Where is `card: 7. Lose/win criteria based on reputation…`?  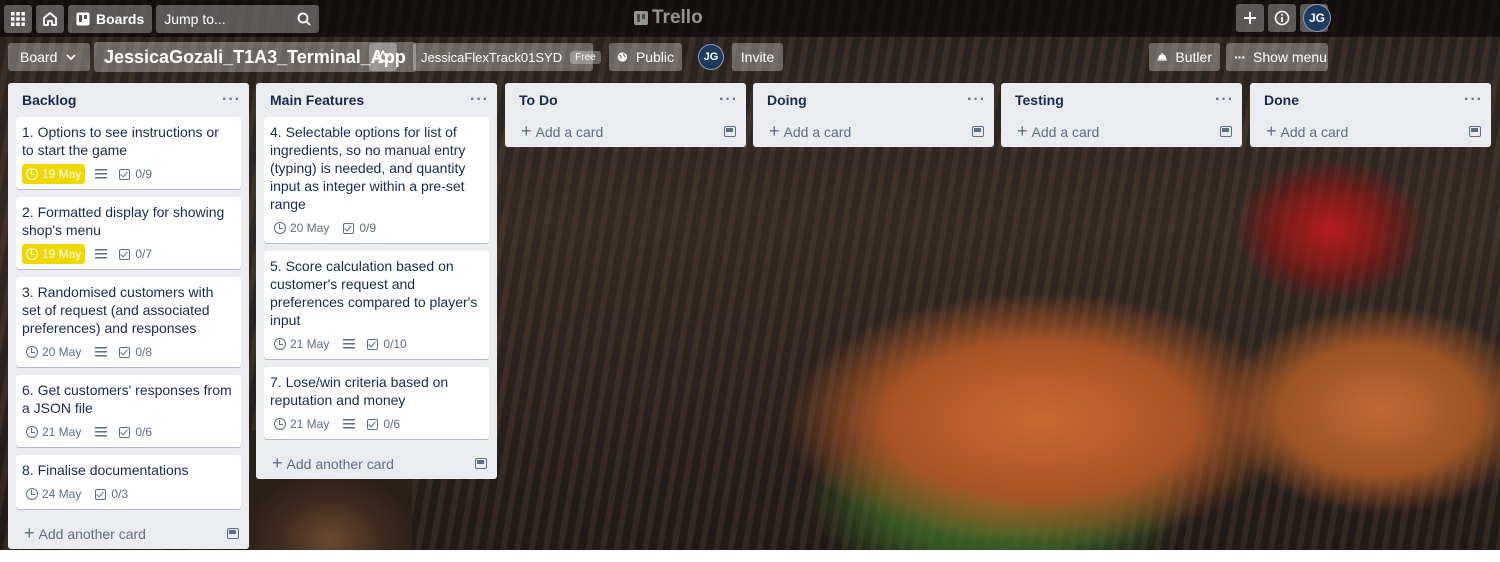
card: 7. Lose/win criteria based on reputation… is located at coordinates (376, 403).